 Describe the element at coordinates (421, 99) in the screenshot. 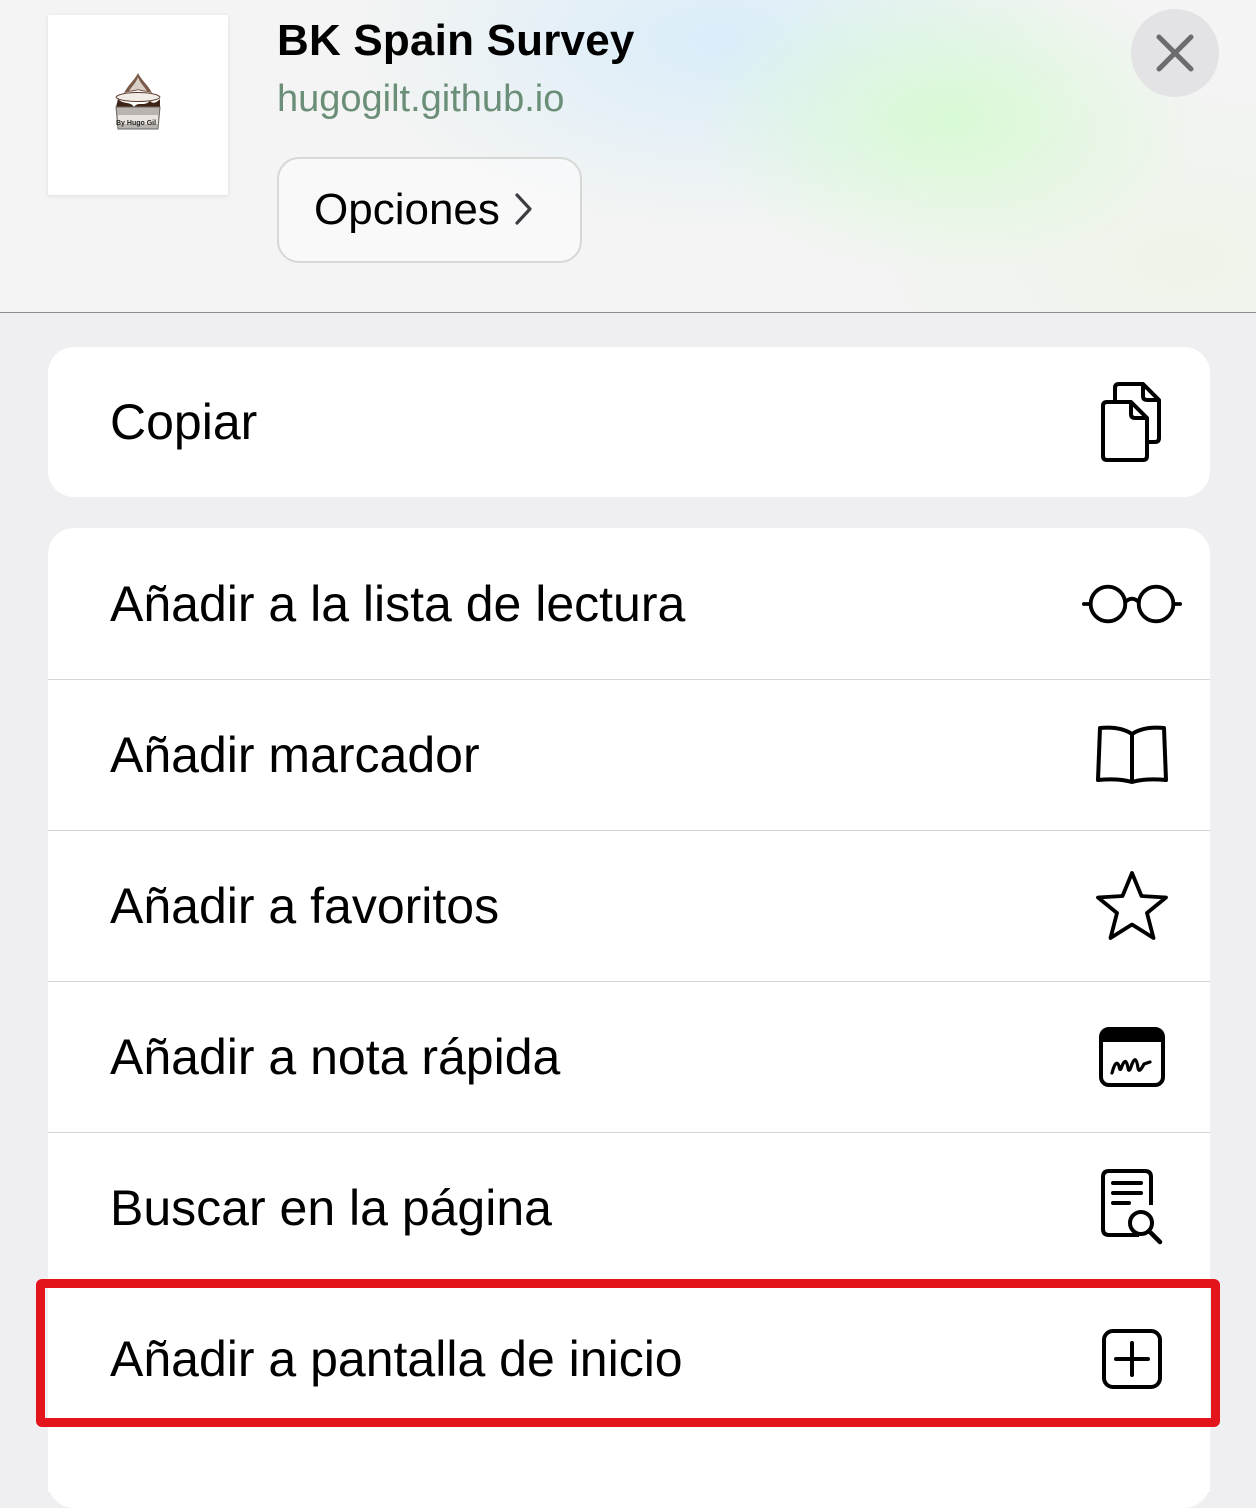

I see `site-url: hugogilt.github.io` at that location.